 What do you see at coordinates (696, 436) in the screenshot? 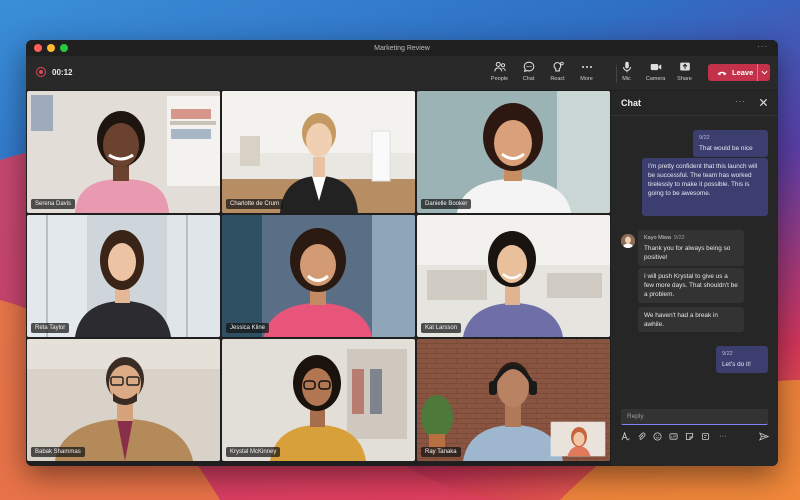
I see `compose-toolbar: ···` at bounding box center [696, 436].